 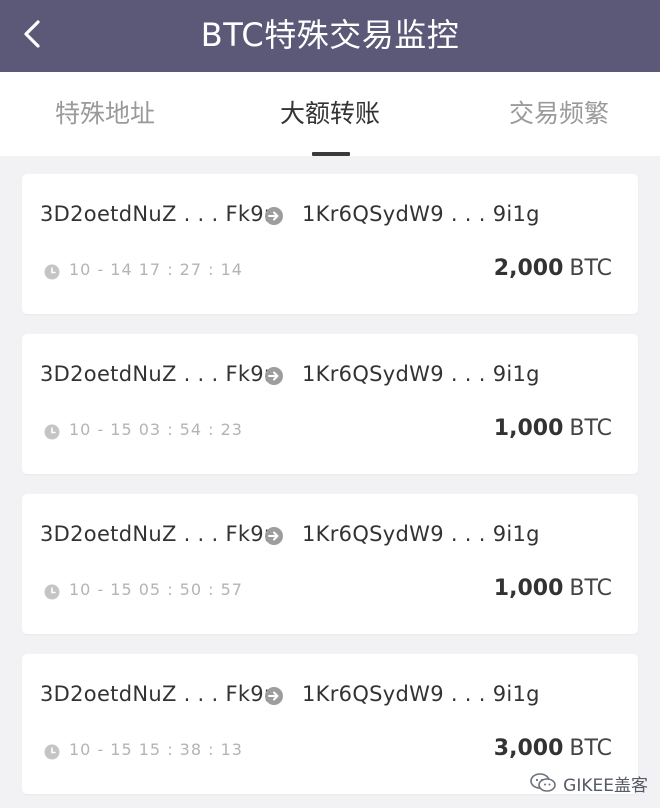 What do you see at coordinates (156, 269) in the screenshot?
I see `transfer-time: 10 - 14 17 : 27 : 14` at bounding box center [156, 269].